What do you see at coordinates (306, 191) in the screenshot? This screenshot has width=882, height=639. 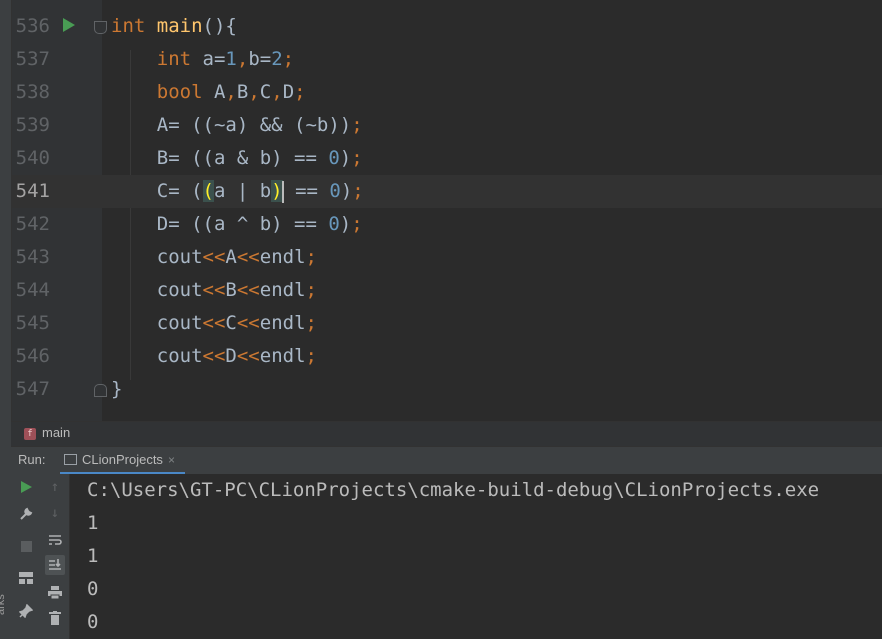 I see `code-token: ==` at bounding box center [306, 191].